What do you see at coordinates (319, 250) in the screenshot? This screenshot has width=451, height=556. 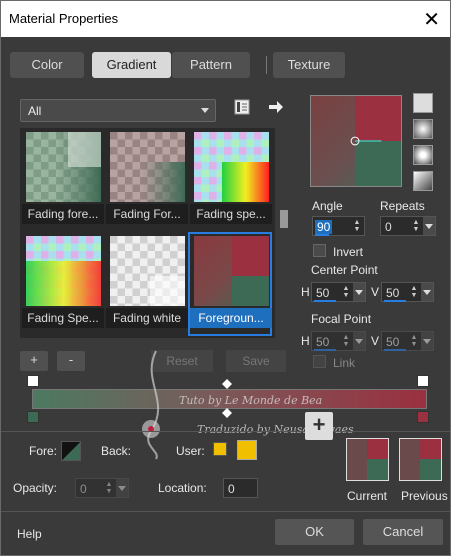 I see `invert-checkbox` at bounding box center [319, 250].